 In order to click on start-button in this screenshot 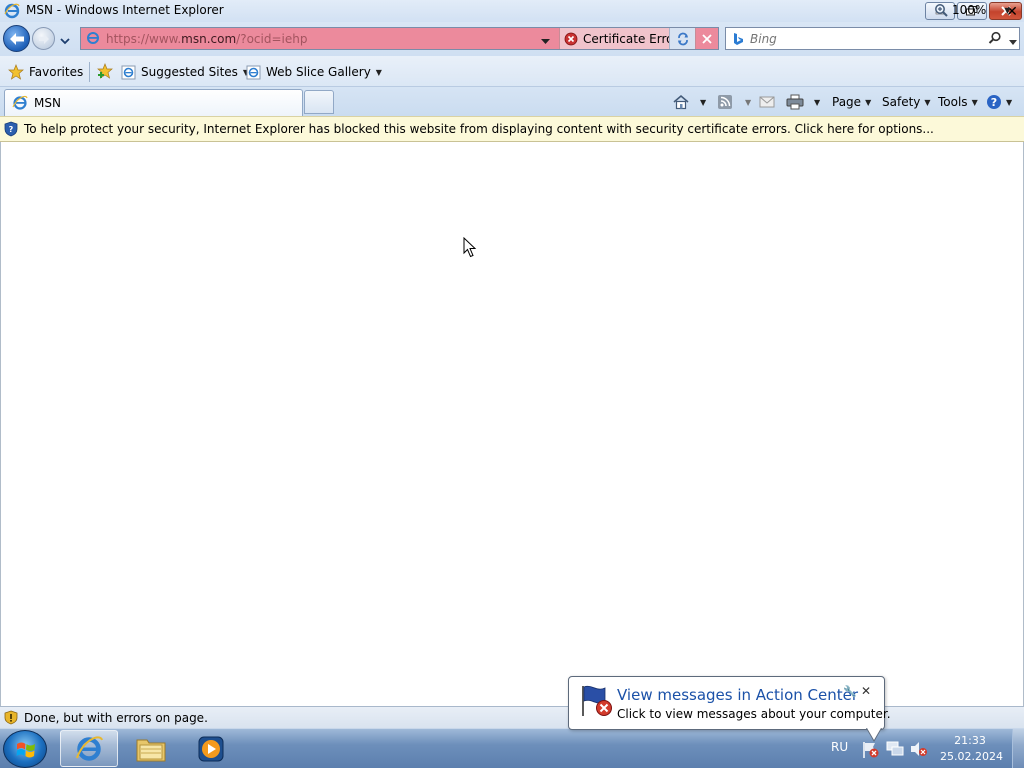, I will do `click(25, 749)`.